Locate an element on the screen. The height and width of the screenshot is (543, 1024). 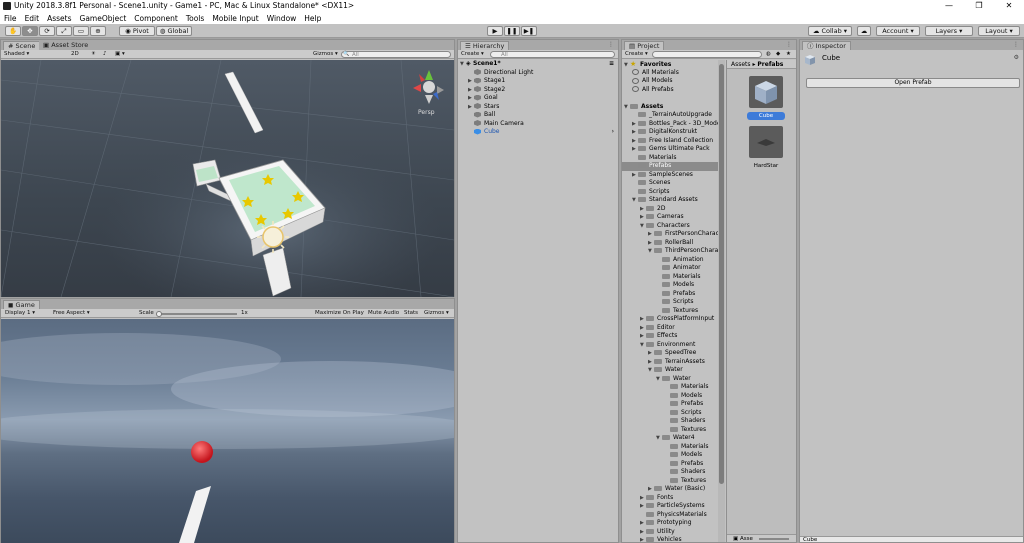
play-button: ▶ is located at coordinates (495, 31).